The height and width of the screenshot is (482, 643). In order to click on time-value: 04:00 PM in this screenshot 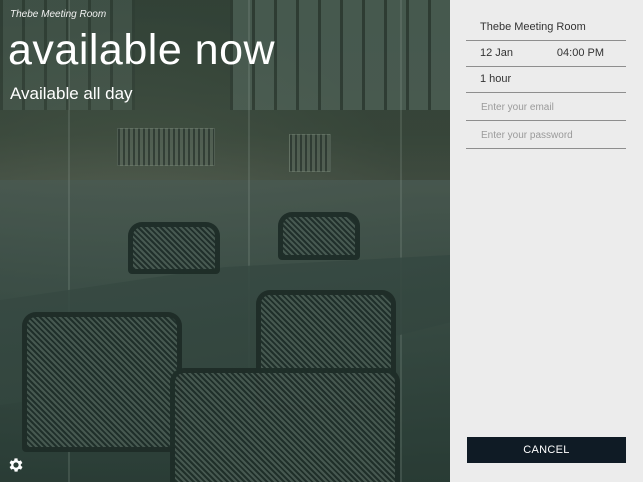, I will do `click(591, 53)`.